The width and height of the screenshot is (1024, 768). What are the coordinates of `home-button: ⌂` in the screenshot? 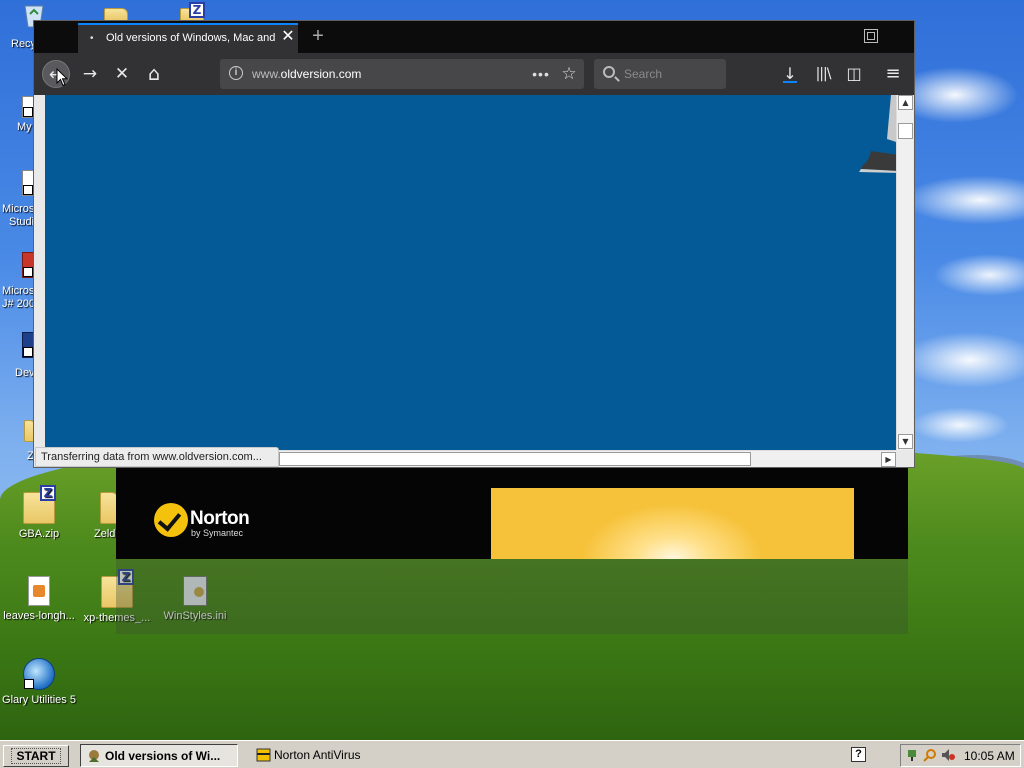 It's located at (154, 74).